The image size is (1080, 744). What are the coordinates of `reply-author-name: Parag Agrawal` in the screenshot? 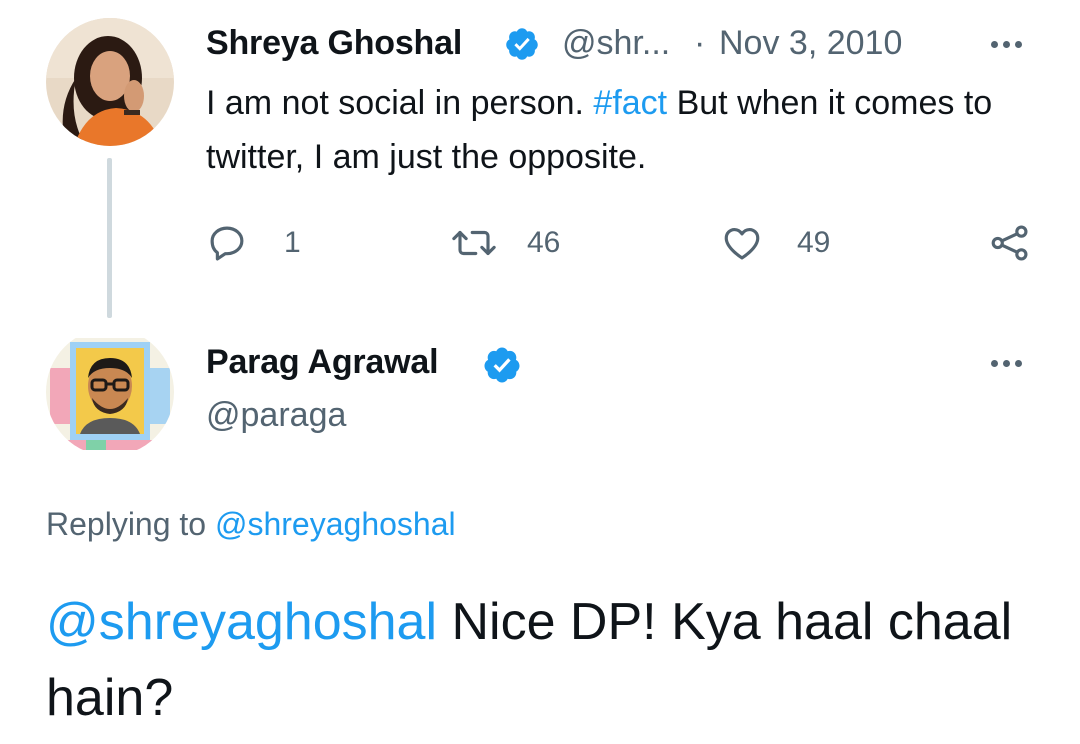 It's located at (322, 362).